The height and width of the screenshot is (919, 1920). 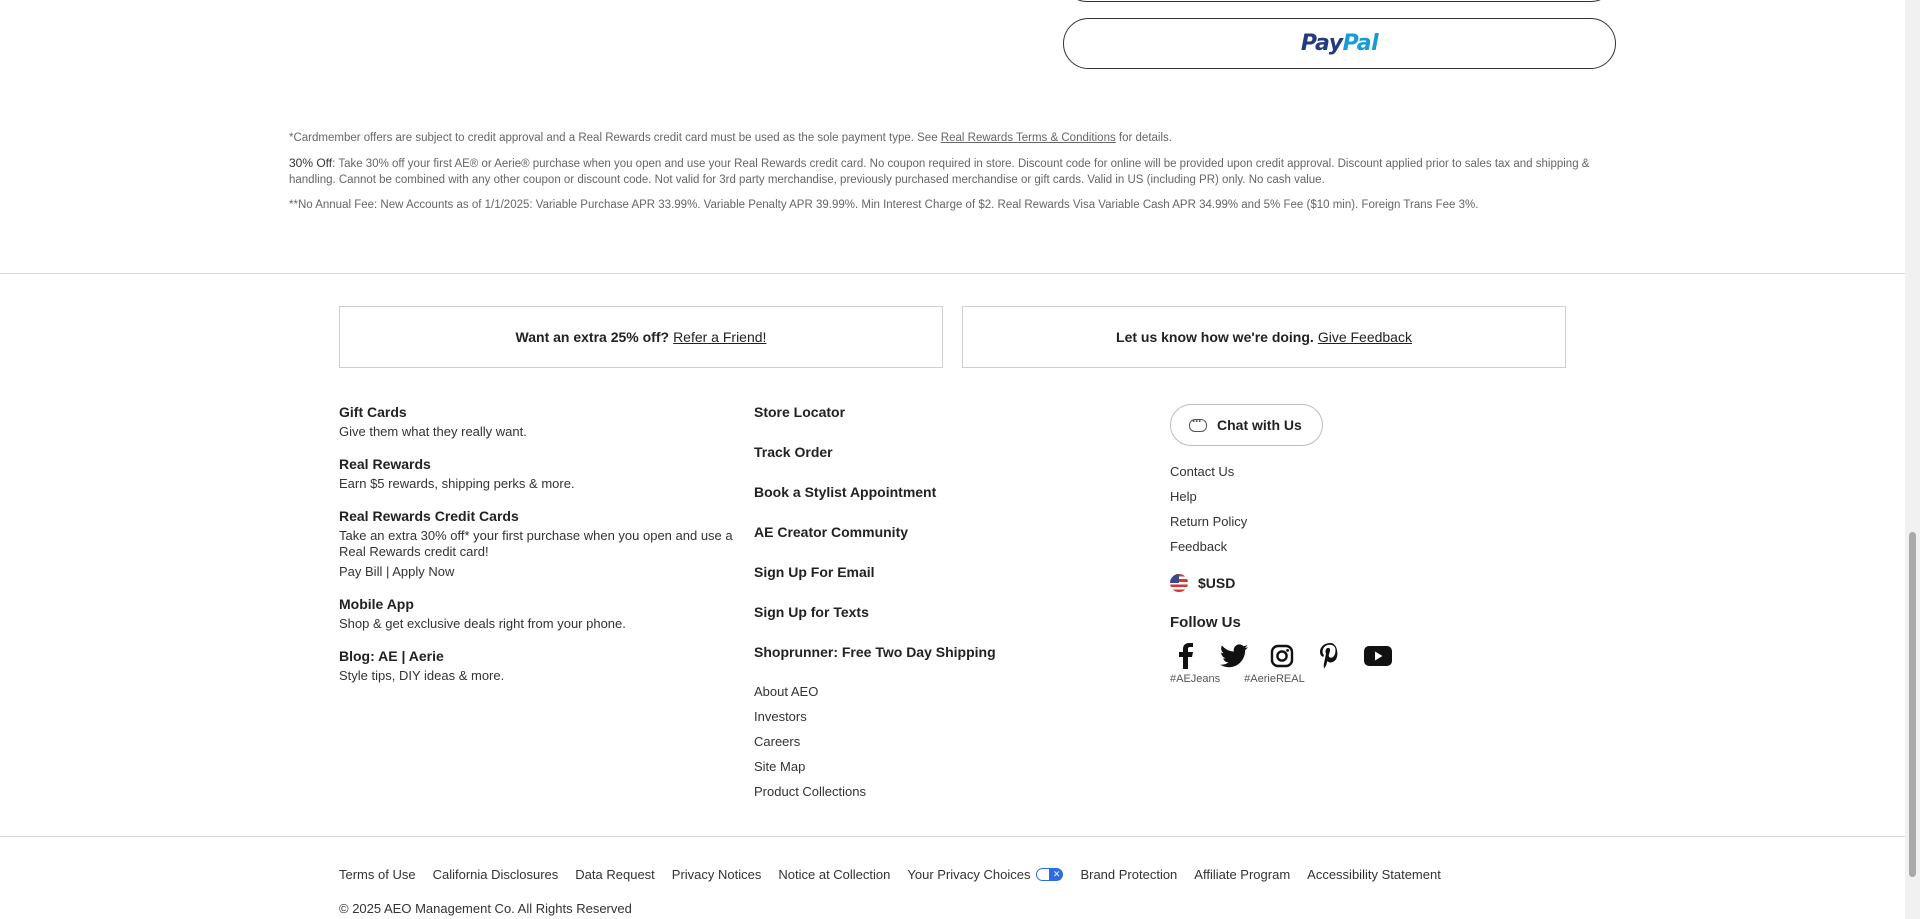 I want to click on return-policy-link: Return Policy, so click(x=1350, y=526).